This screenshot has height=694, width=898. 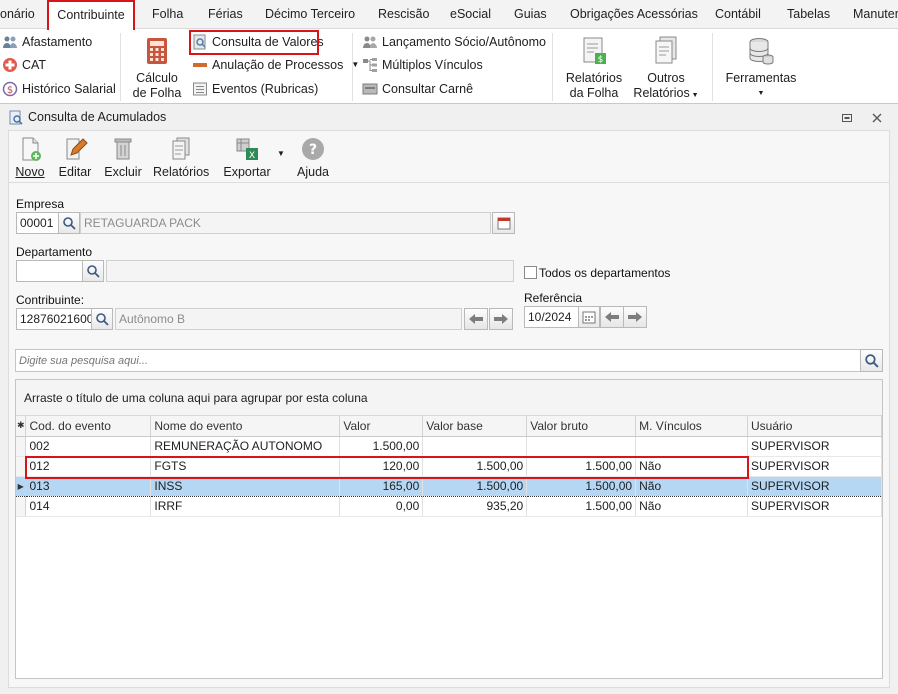 What do you see at coordinates (47, 42) in the screenshot?
I see `afastamento-button: Afastamento` at bounding box center [47, 42].